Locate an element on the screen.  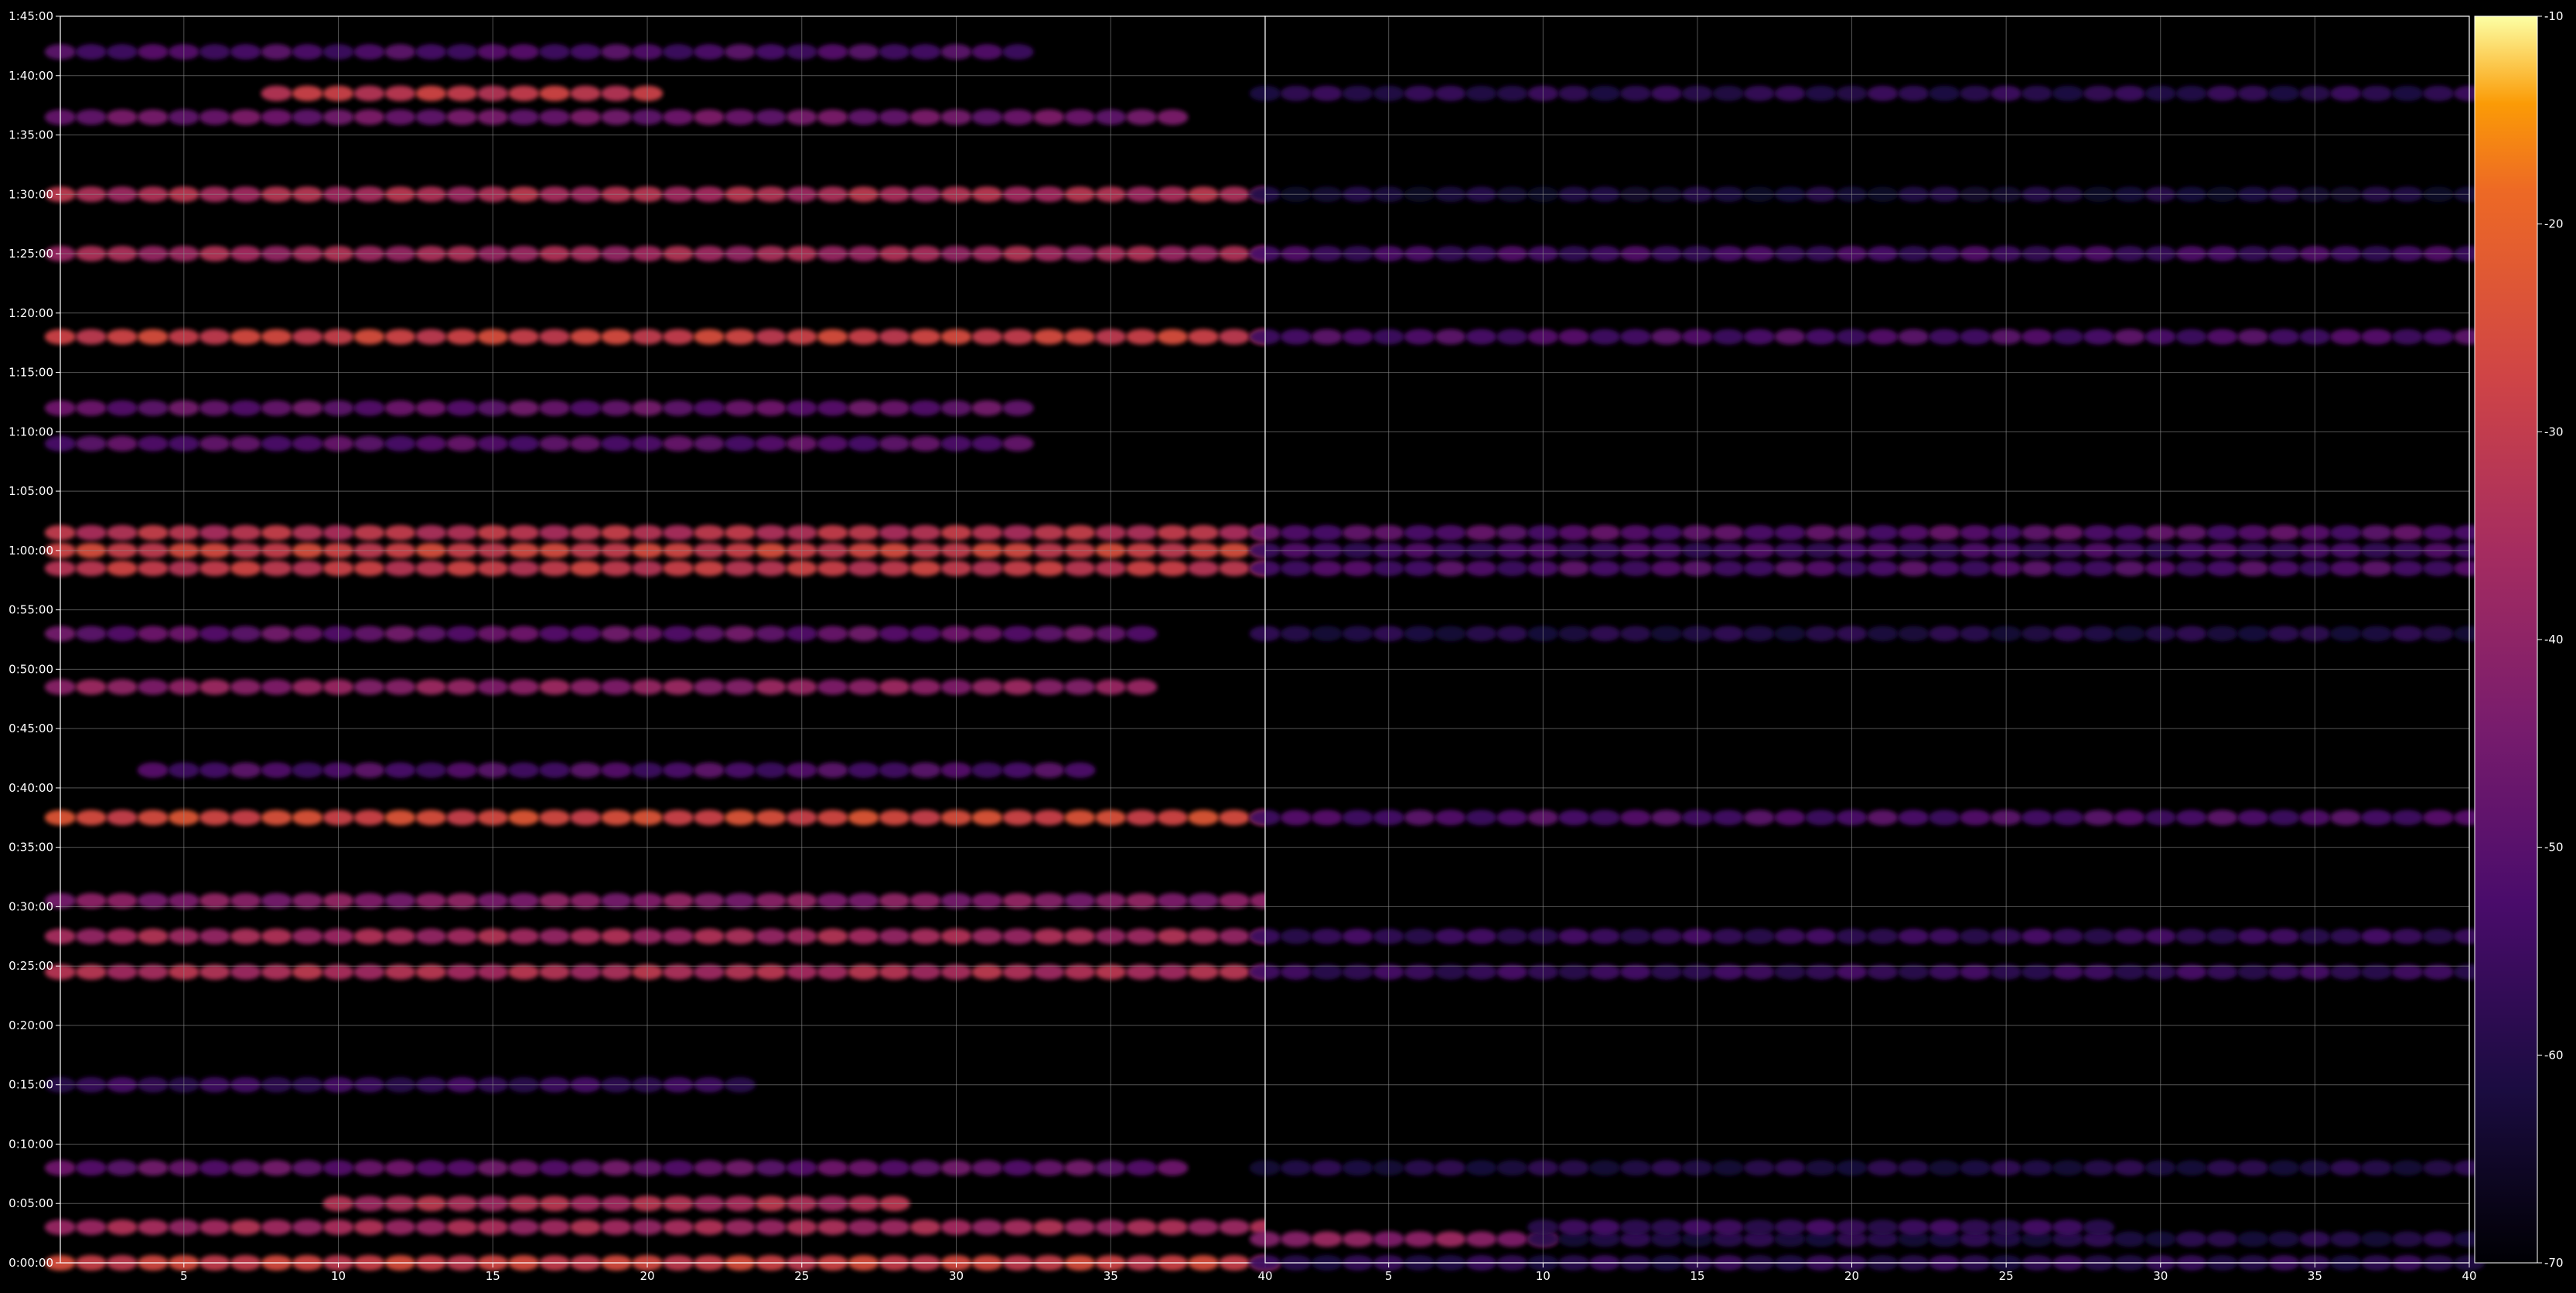
y-tick-label: 0:05:00 is located at coordinates (31, 1203).